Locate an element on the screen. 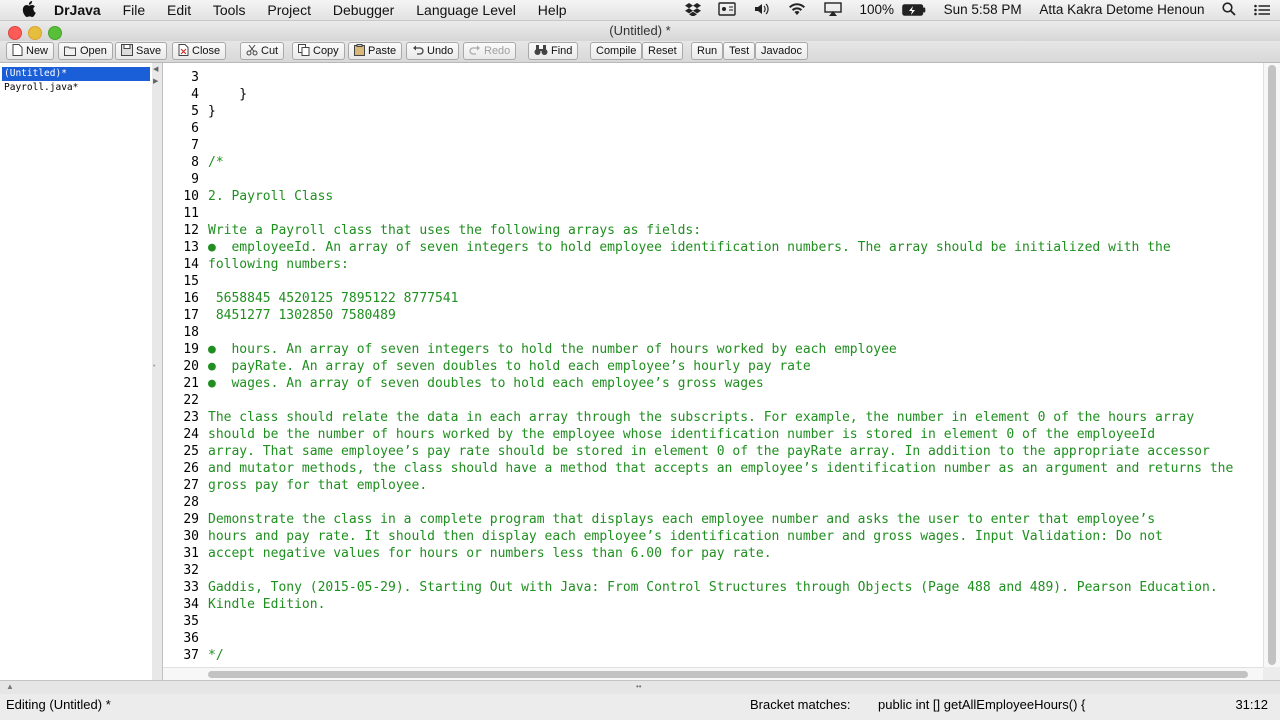 This screenshot has width=1280, height=720. collapse-left-icon: ◀ is located at coordinates (155, 69).